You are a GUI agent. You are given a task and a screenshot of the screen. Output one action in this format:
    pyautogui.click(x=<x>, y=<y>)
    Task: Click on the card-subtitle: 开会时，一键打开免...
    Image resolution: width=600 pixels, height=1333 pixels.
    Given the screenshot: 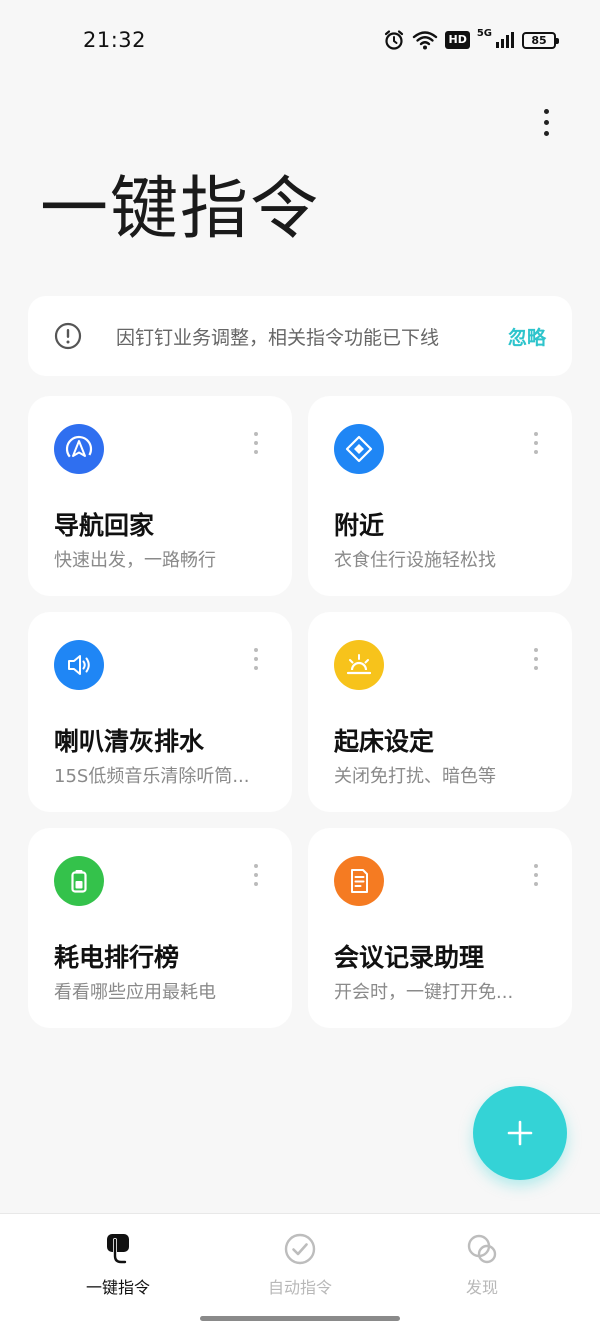 What is the action you would take?
    pyautogui.click(x=424, y=992)
    